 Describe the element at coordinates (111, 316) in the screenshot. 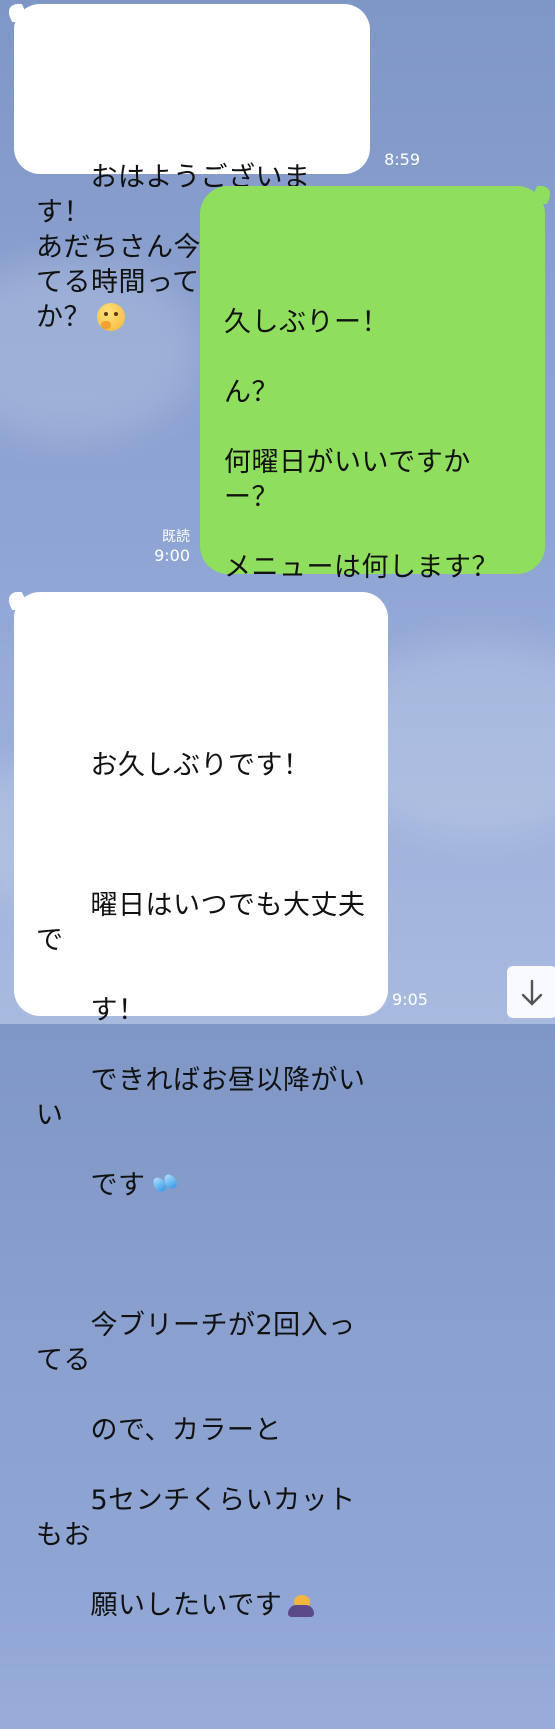

I see `thinking-face-icon` at that location.